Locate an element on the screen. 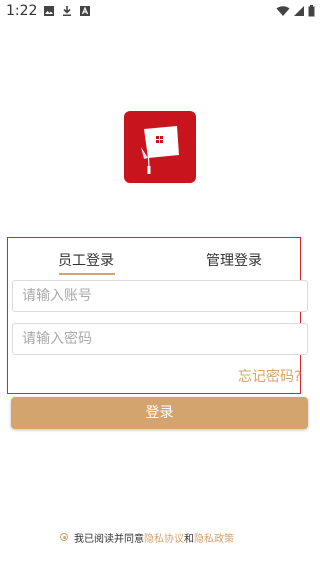  account-input is located at coordinates (160, 296).